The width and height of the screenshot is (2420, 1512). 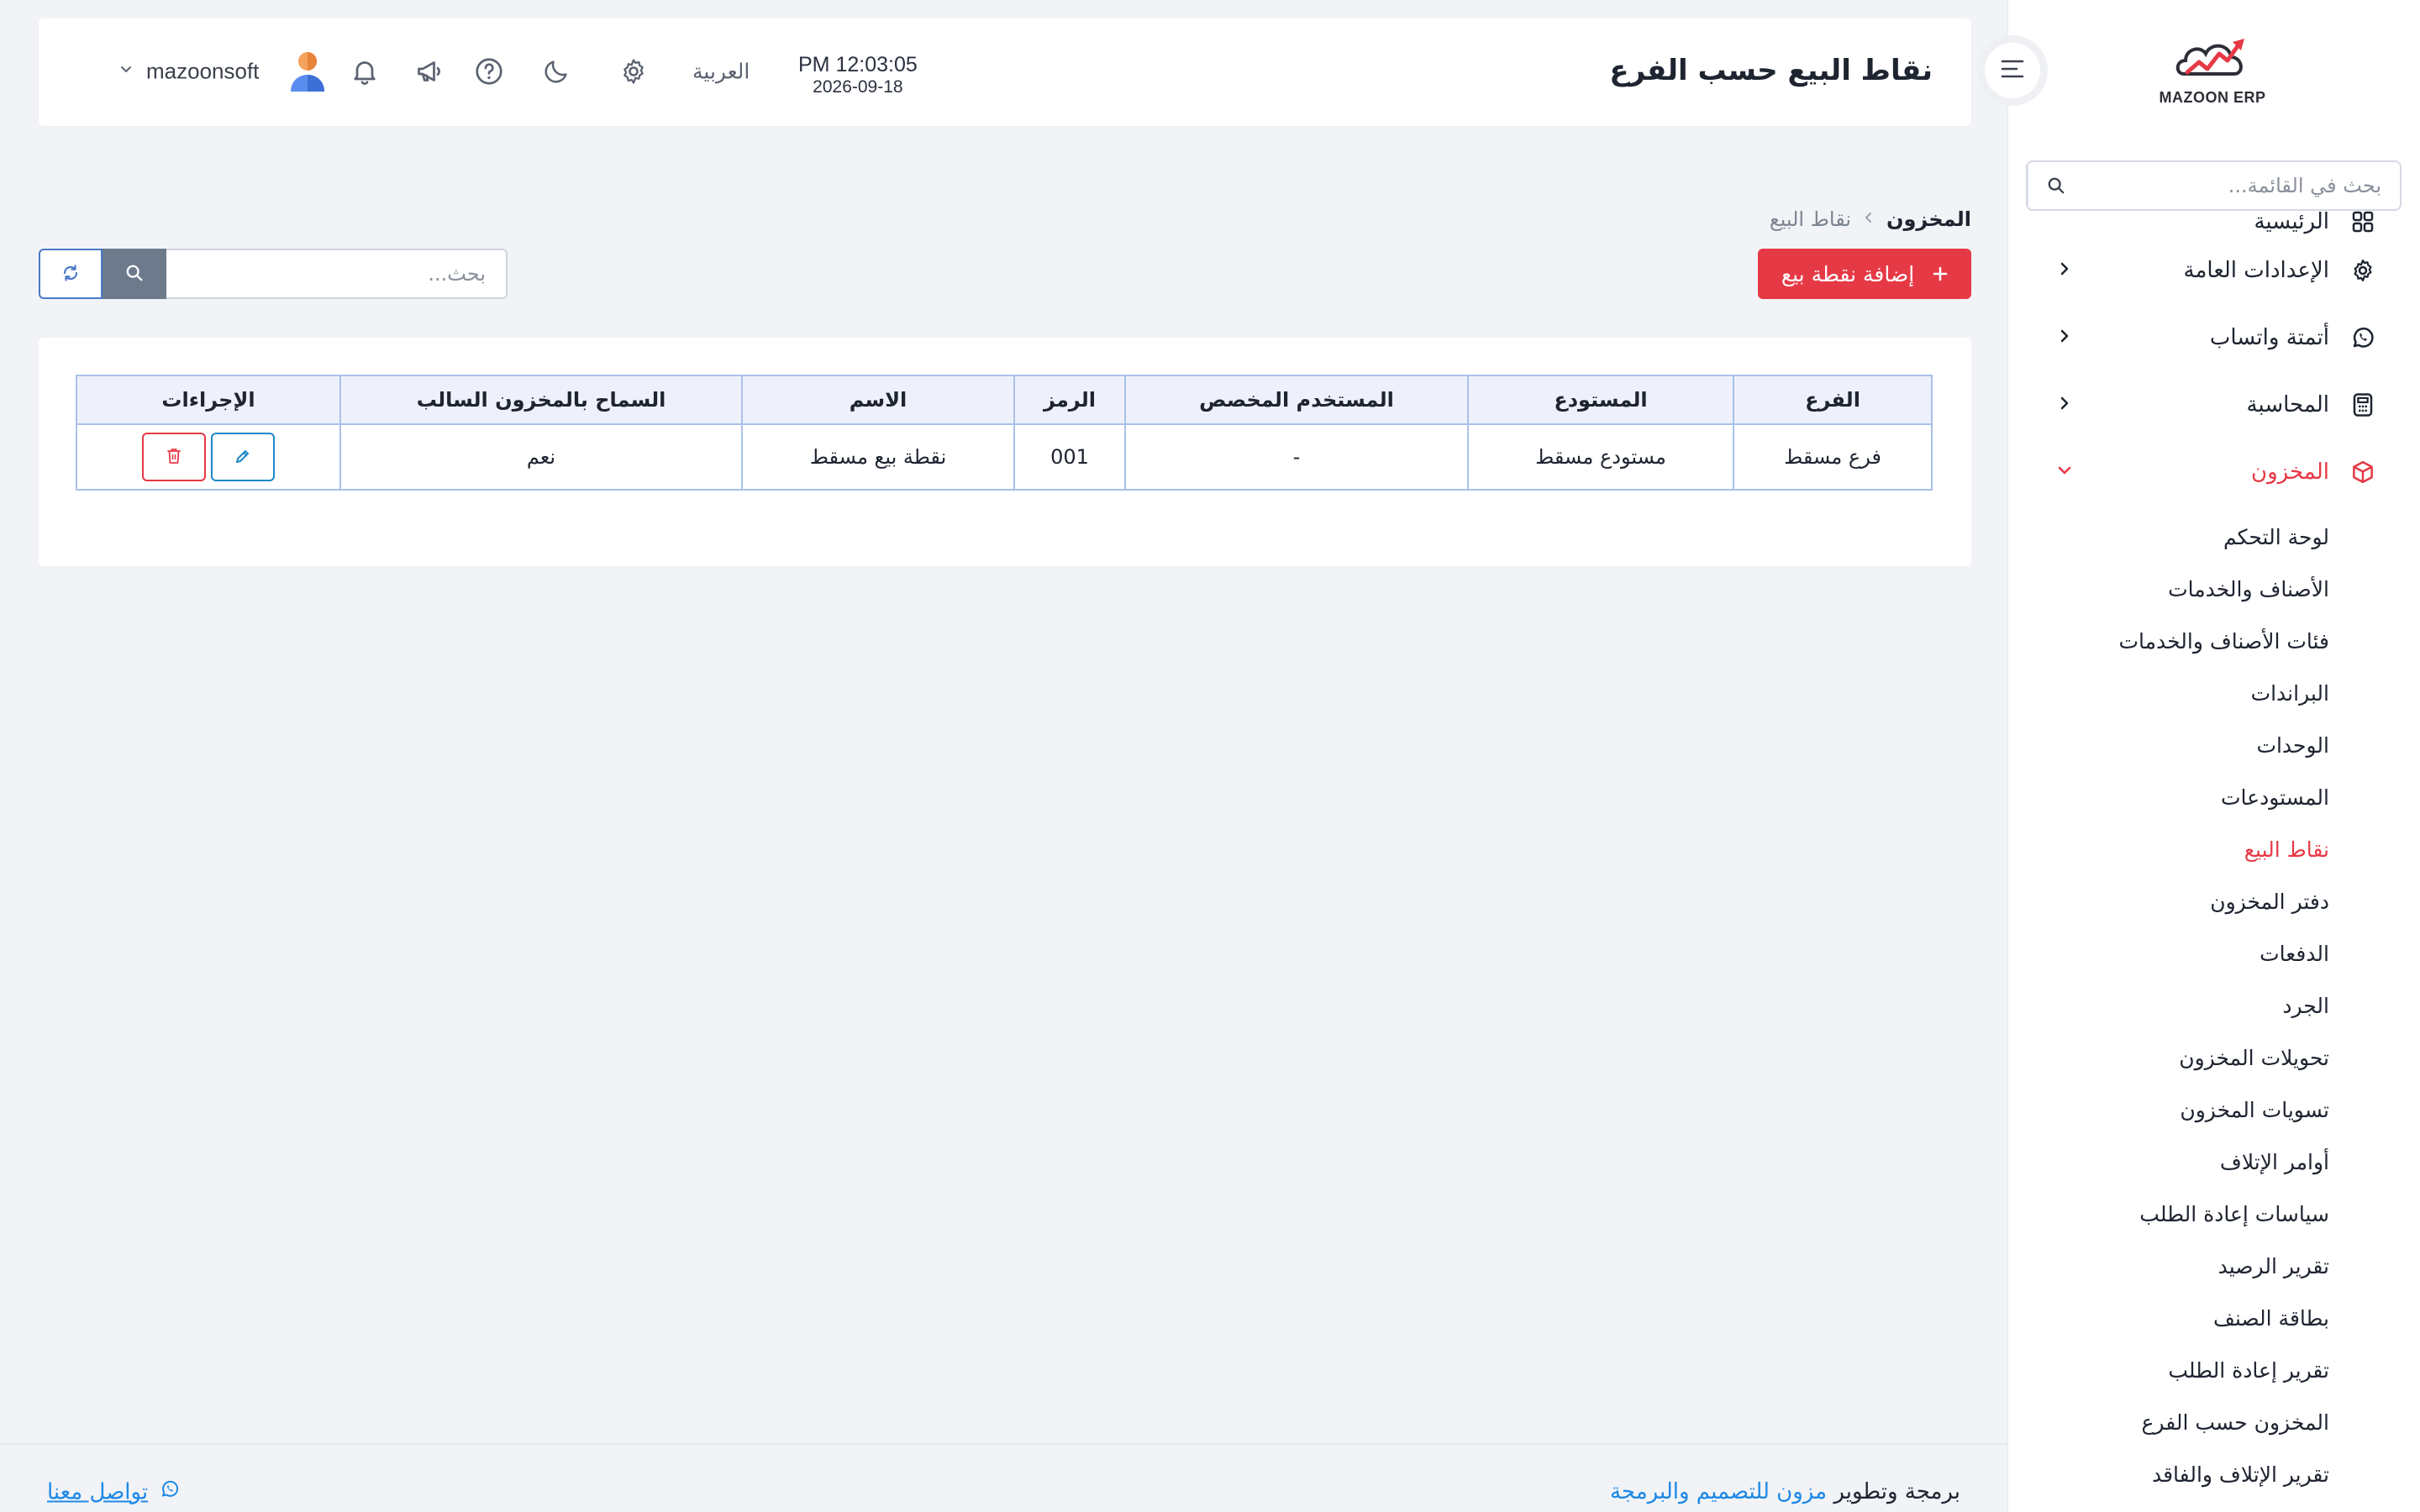 I want to click on username: mazoonsoft, so click(x=202, y=72).